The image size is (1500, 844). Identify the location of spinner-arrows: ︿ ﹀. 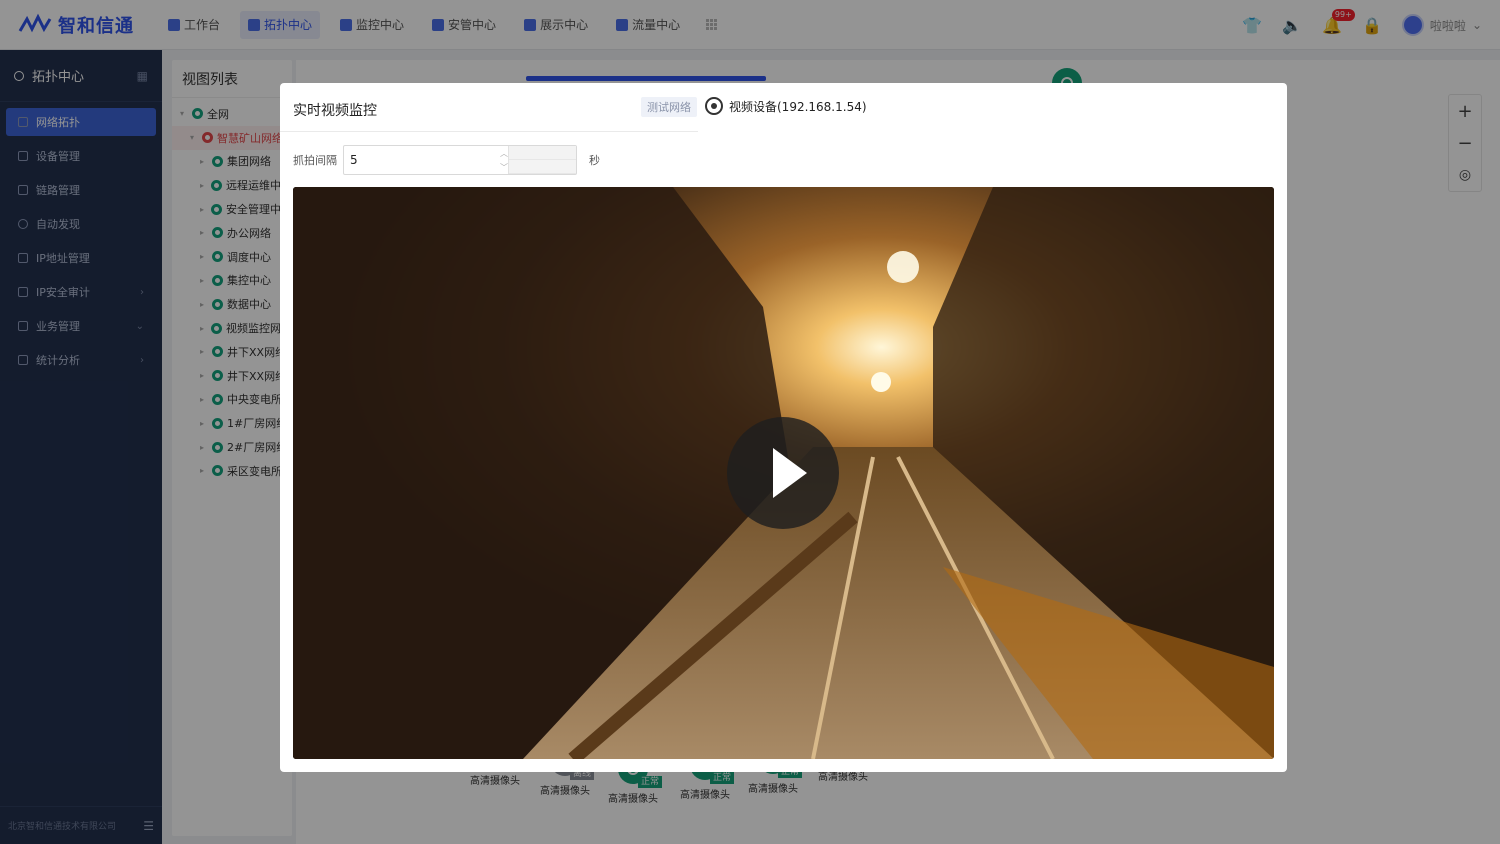
(504, 160).